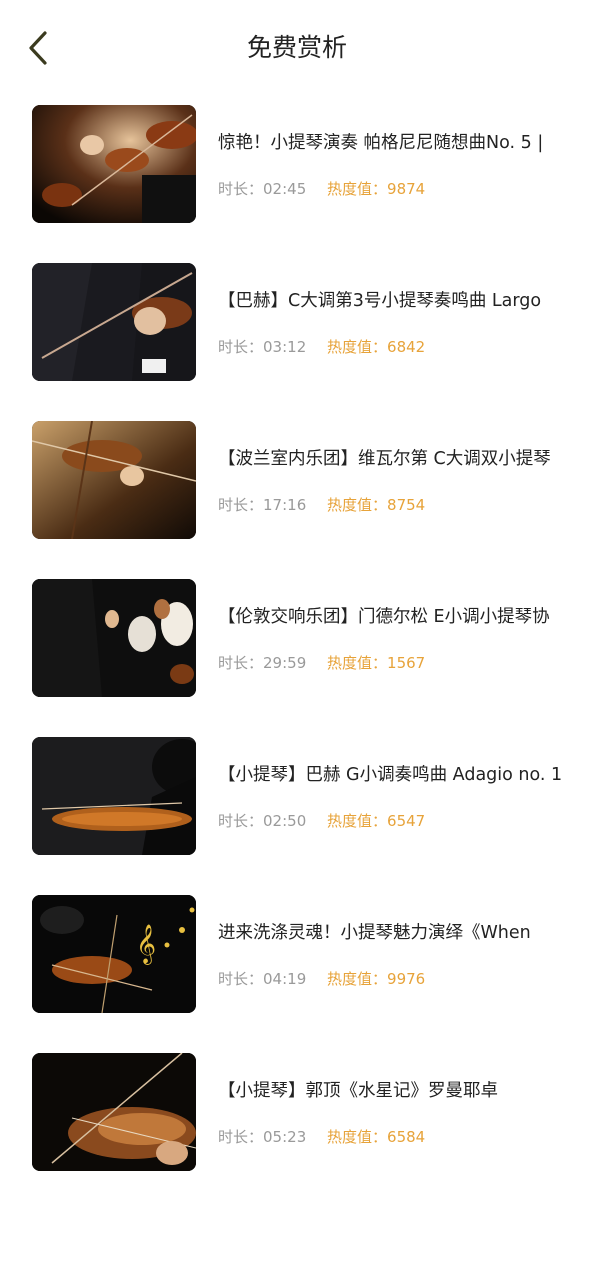 This screenshot has height=1280, width=594. What do you see at coordinates (321, 979) in the screenshot?
I see `video-meta: 时长：04:19 热度值：9976` at bounding box center [321, 979].